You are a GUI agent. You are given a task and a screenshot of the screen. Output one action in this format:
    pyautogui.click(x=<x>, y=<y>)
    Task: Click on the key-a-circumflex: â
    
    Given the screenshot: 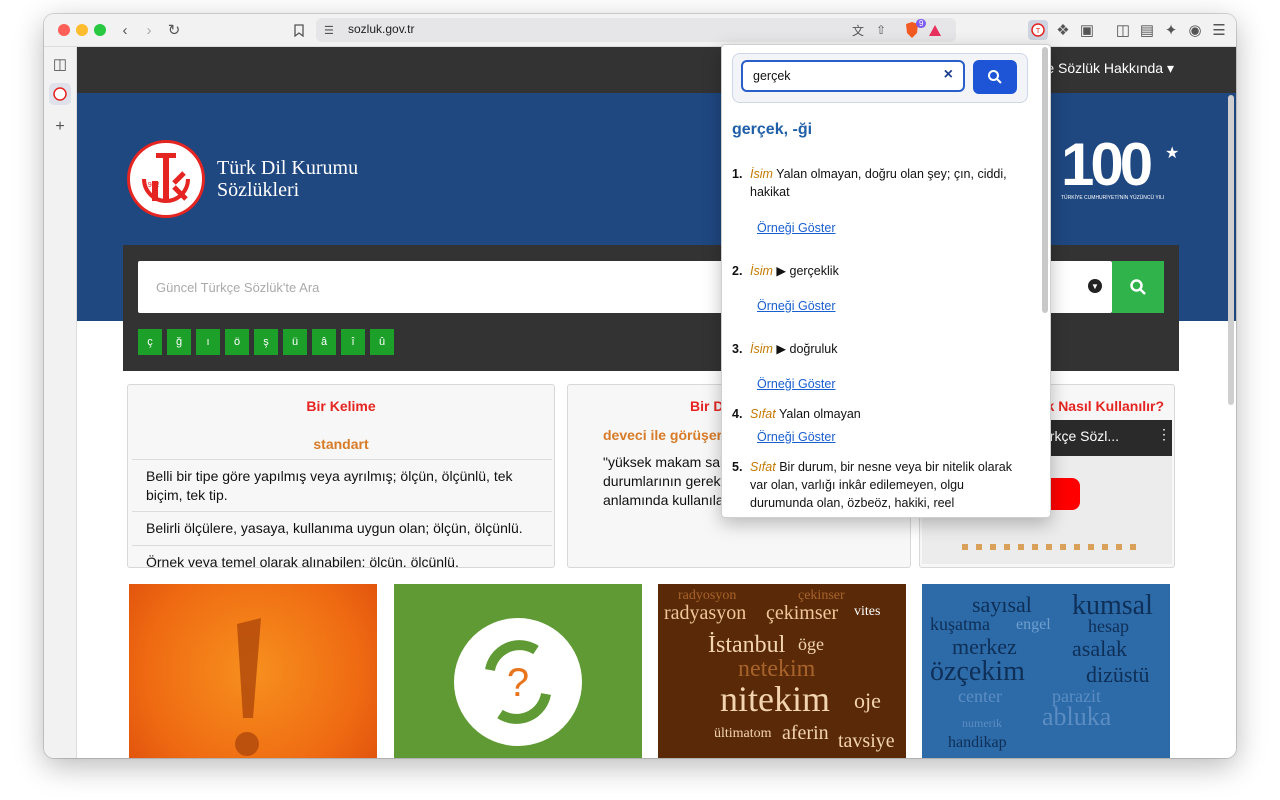 What is the action you would take?
    pyautogui.click(x=324, y=342)
    